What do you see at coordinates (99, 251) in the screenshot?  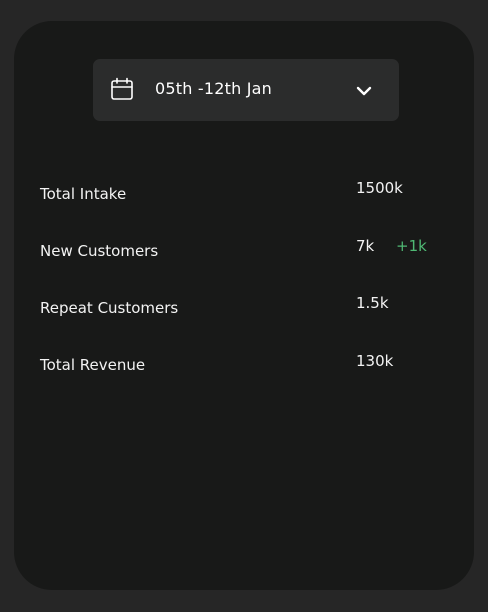 I see `new-customers-label: New Customers` at bounding box center [99, 251].